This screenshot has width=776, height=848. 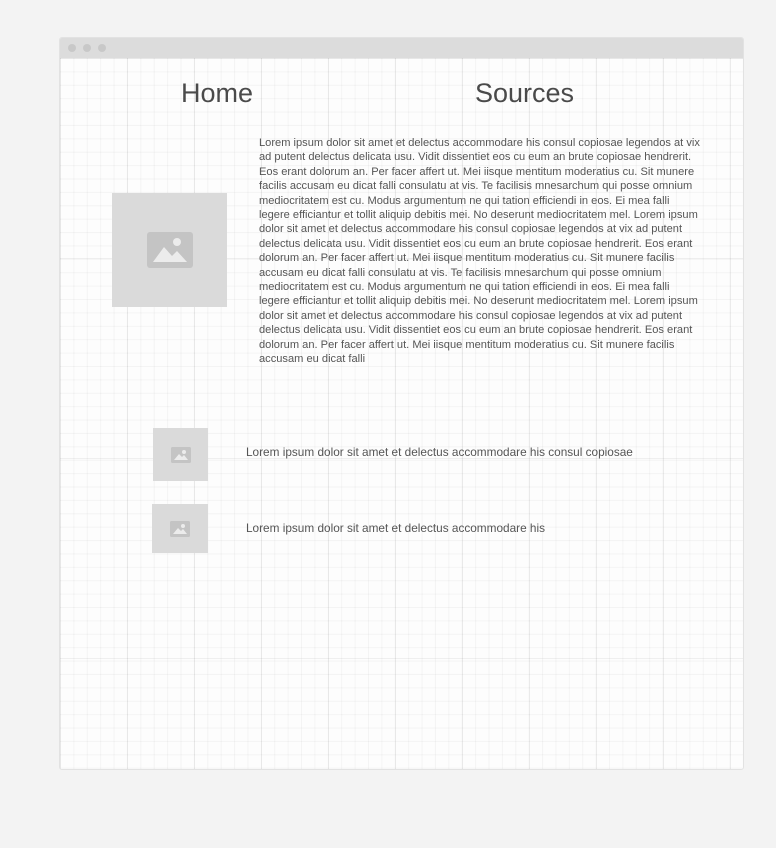 I want to click on nav-home-link: Home, so click(x=217, y=93).